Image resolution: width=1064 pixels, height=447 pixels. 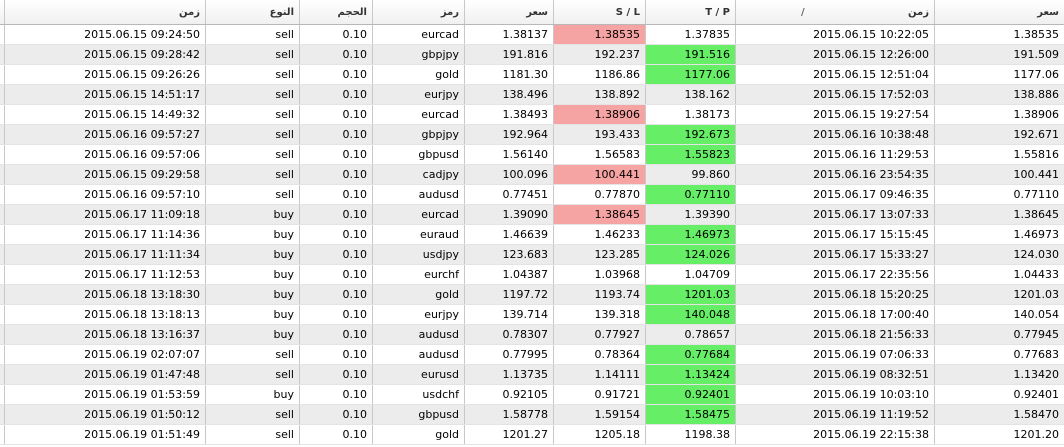 What do you see at coordinates (600, 214) in the screenshot?
I see `stop-loss-cell: 1.38645` at bounding box center [600, 214].